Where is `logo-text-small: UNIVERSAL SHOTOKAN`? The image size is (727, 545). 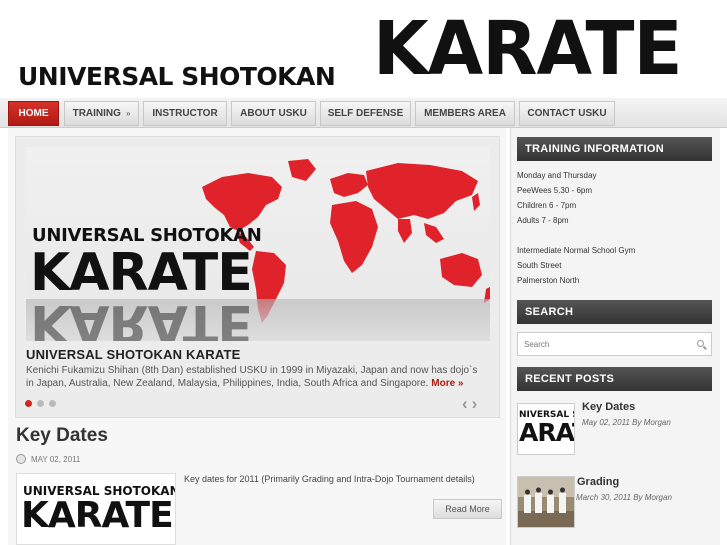
logo-text-small: UNIVERSAL SHOTOKAN is located at coordinates (177, 76).